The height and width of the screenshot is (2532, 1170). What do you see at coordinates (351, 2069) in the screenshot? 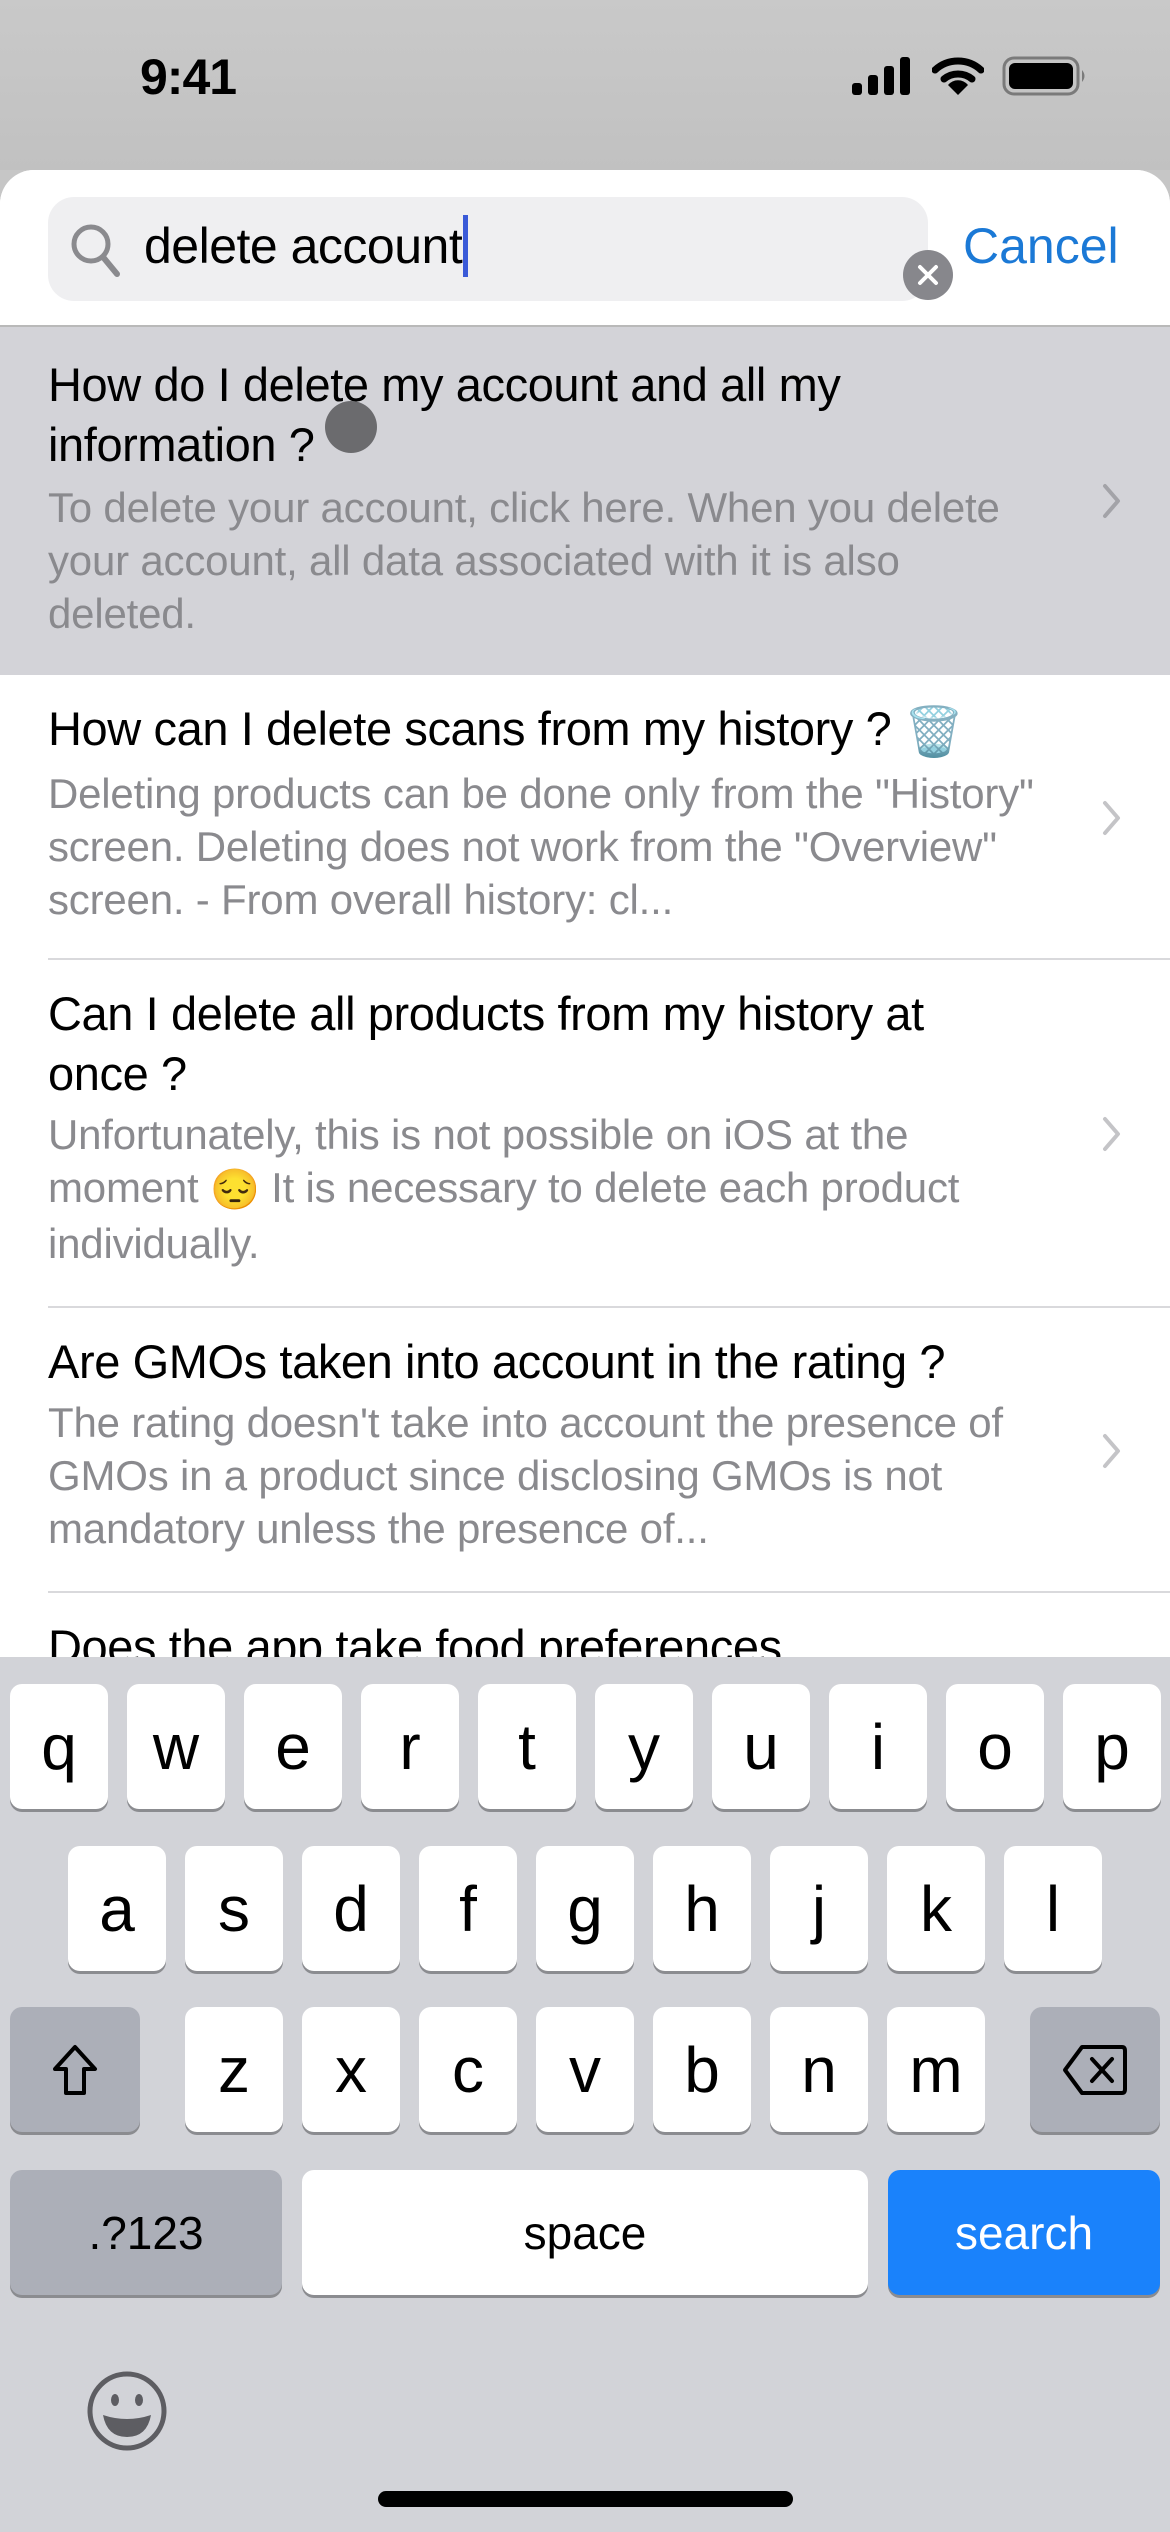
I see `key-x: x` at bounding box center [351, 2069].